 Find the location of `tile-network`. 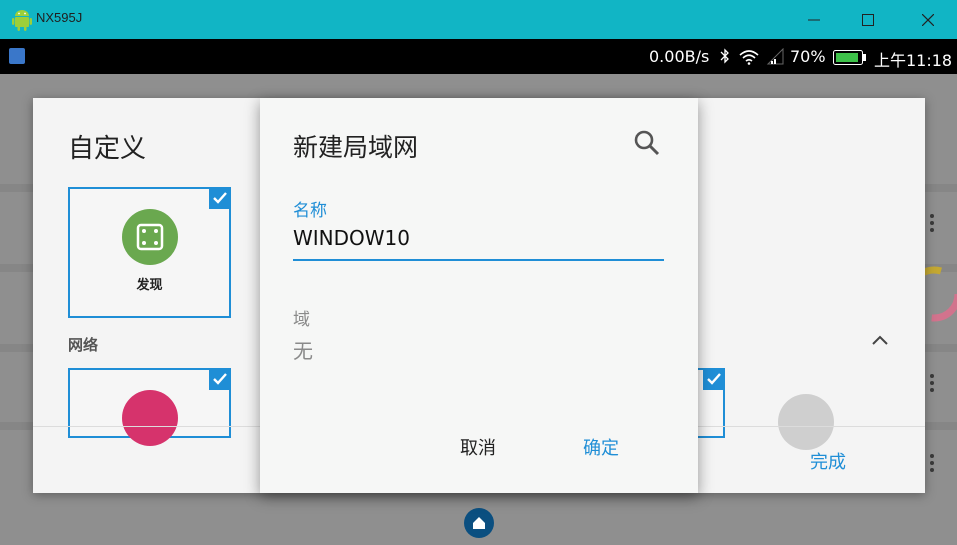

tile-network is located at coordinates (149, 407).